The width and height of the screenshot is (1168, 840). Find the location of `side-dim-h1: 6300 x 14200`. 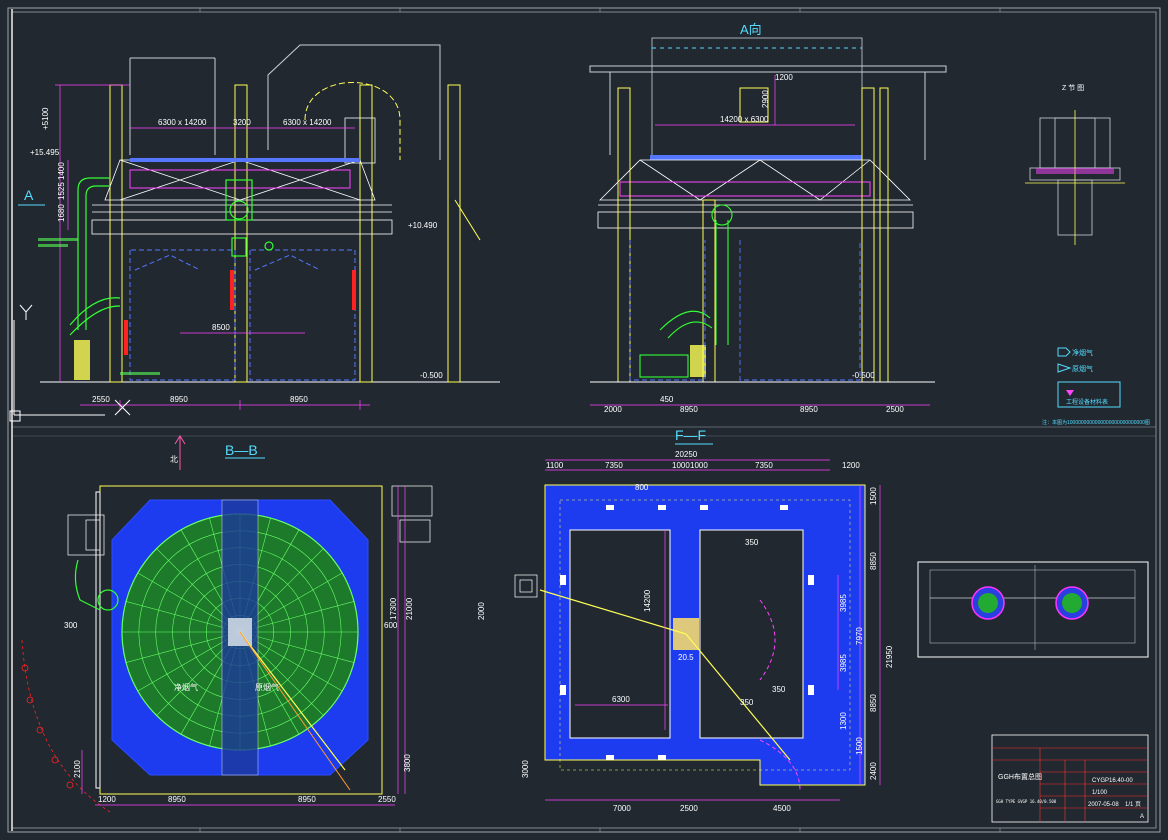

side-dim-h1: 6300 x 14200 is located at coordinates (182, 122).